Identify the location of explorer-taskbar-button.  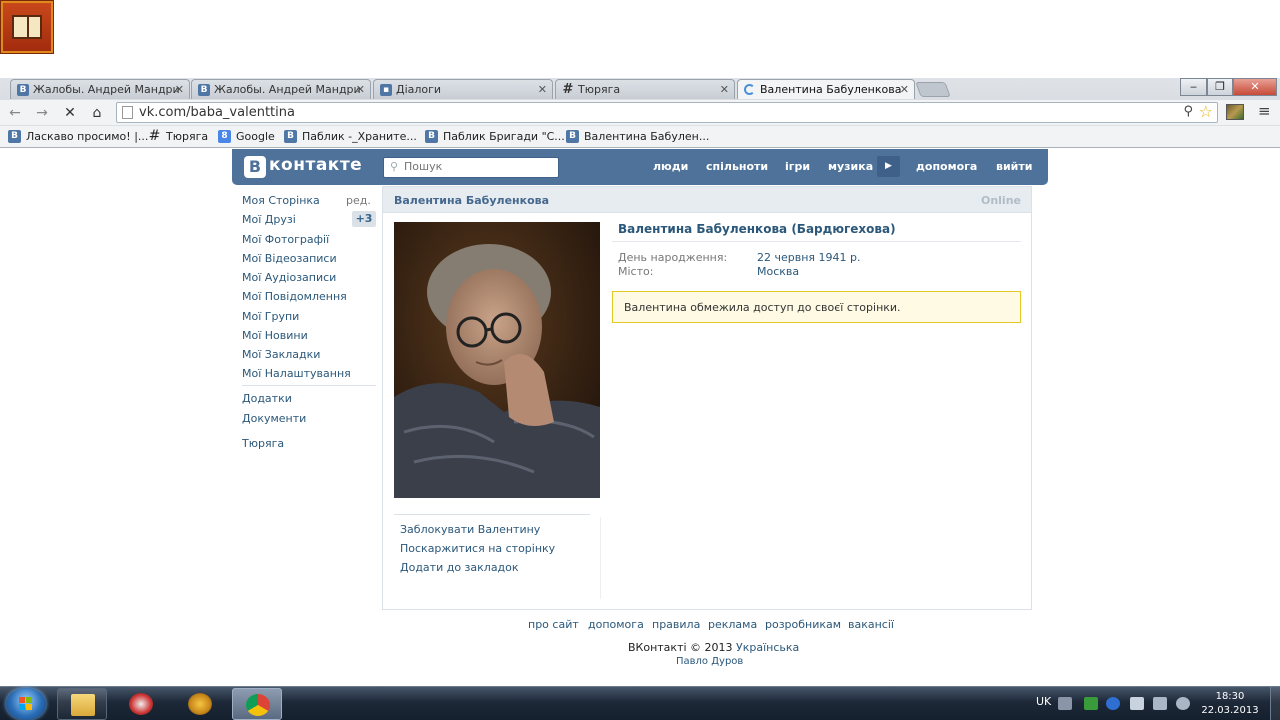
(82, 704).